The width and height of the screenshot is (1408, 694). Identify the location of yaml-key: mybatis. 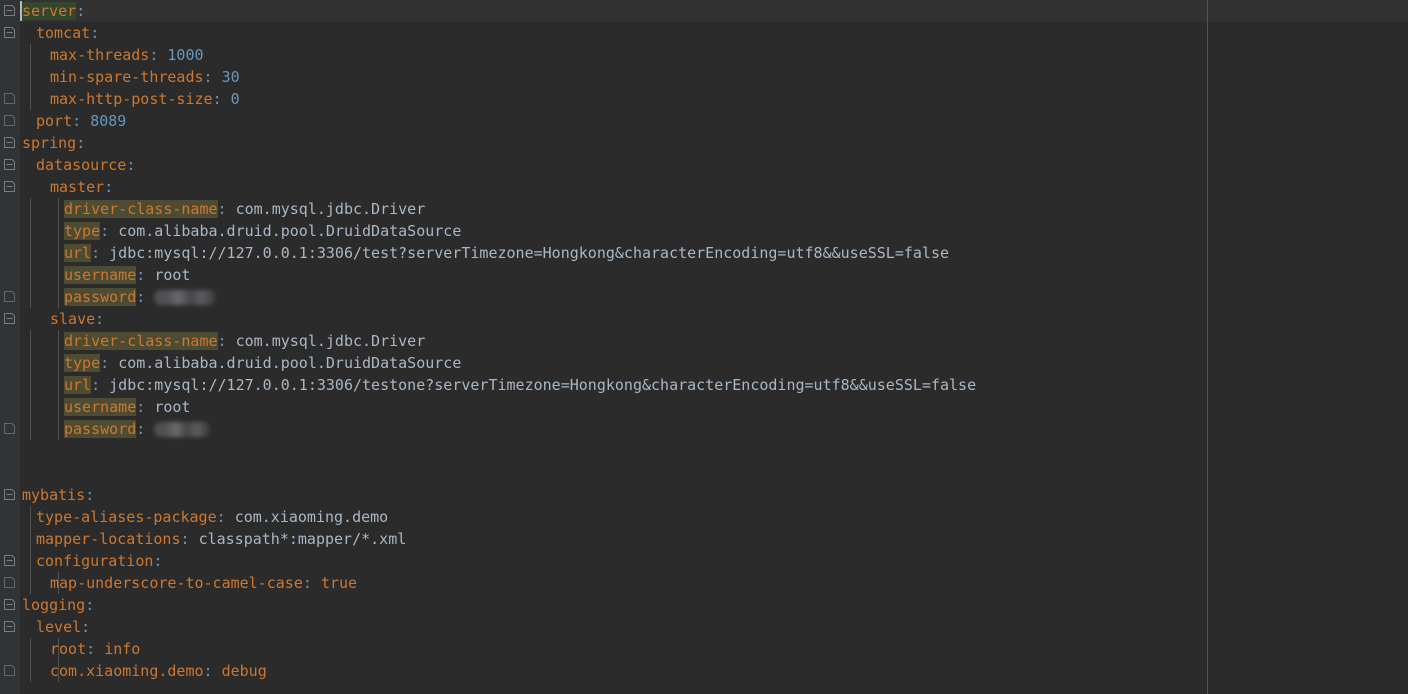
(53, 495).